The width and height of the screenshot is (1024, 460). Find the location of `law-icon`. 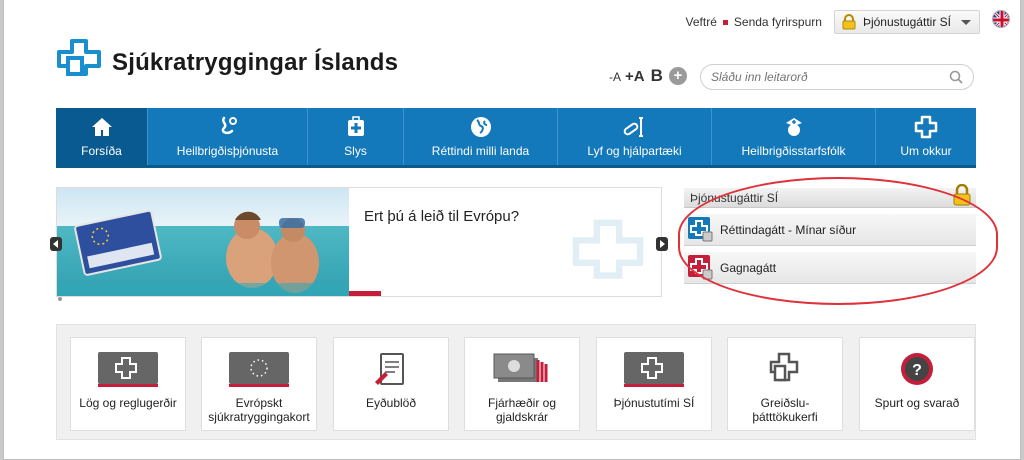

law-icon is located at coordinates (128, 369).